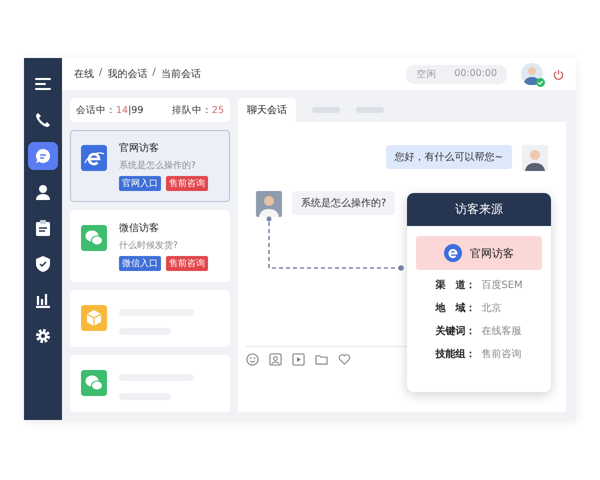 This screenshot has height=480, width=600. I want to click on tag: 官网入口, so click(140, 183).